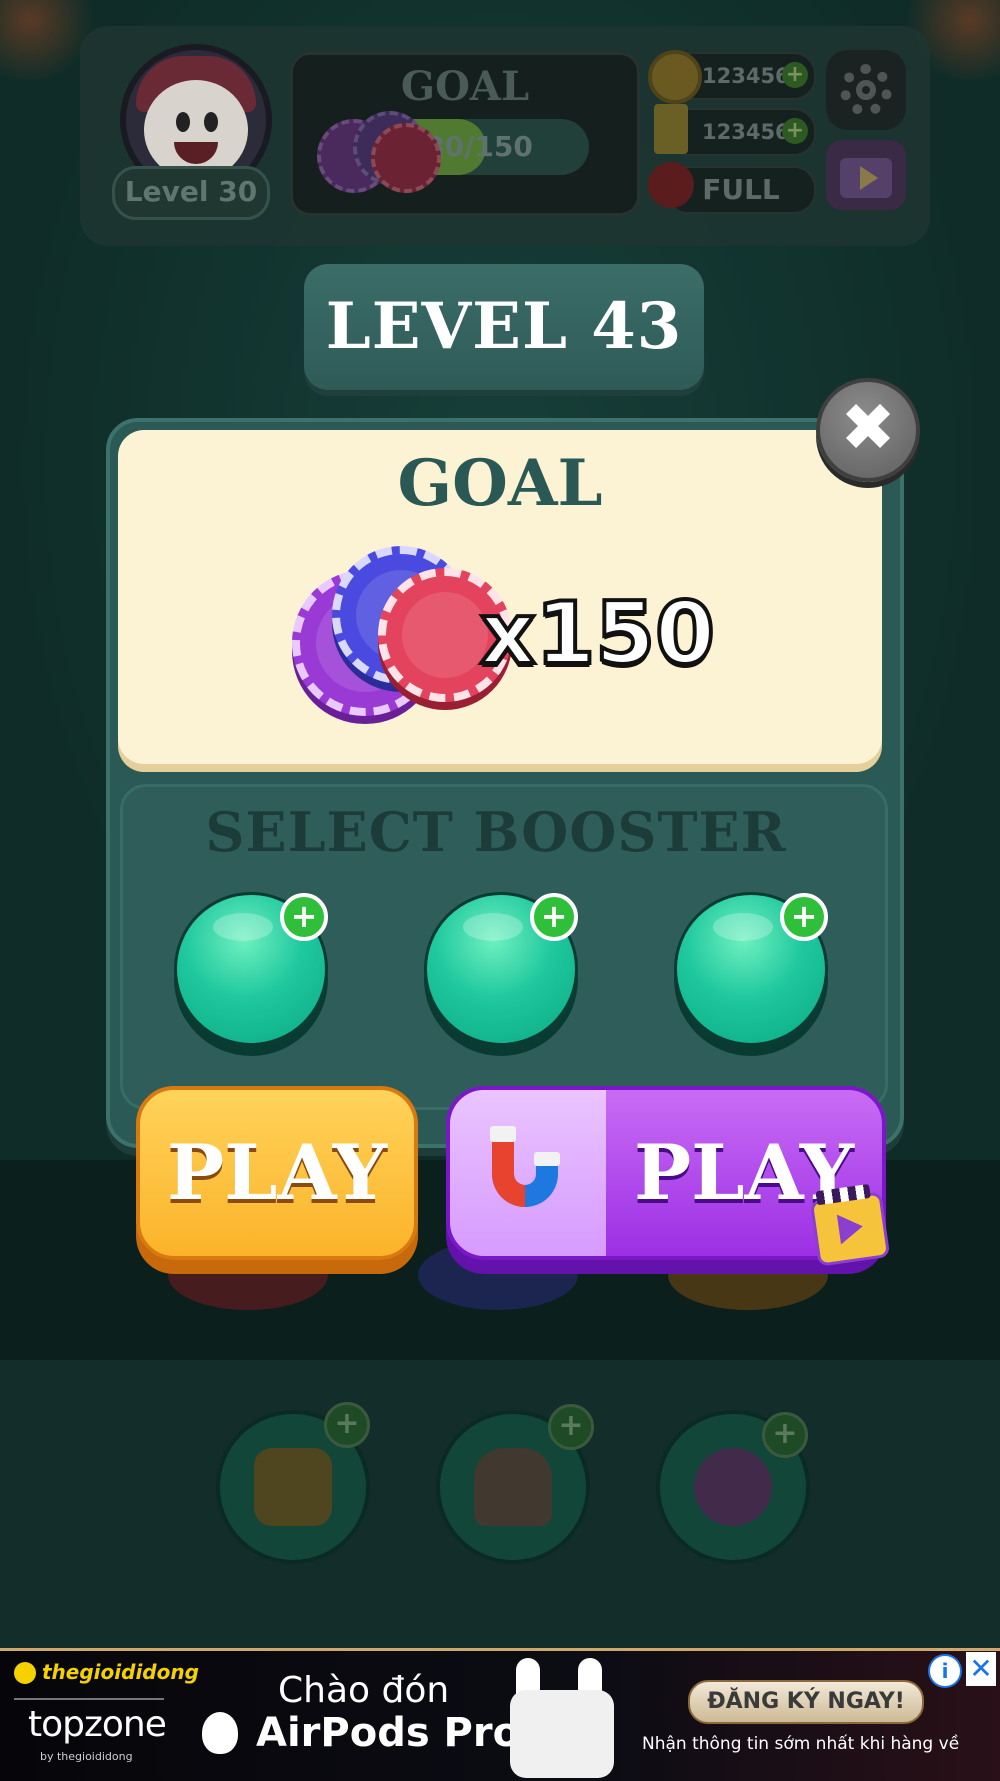  Describe the element at coordinates (675, 77) in the screenshot. I see `coin-icon` at that location.